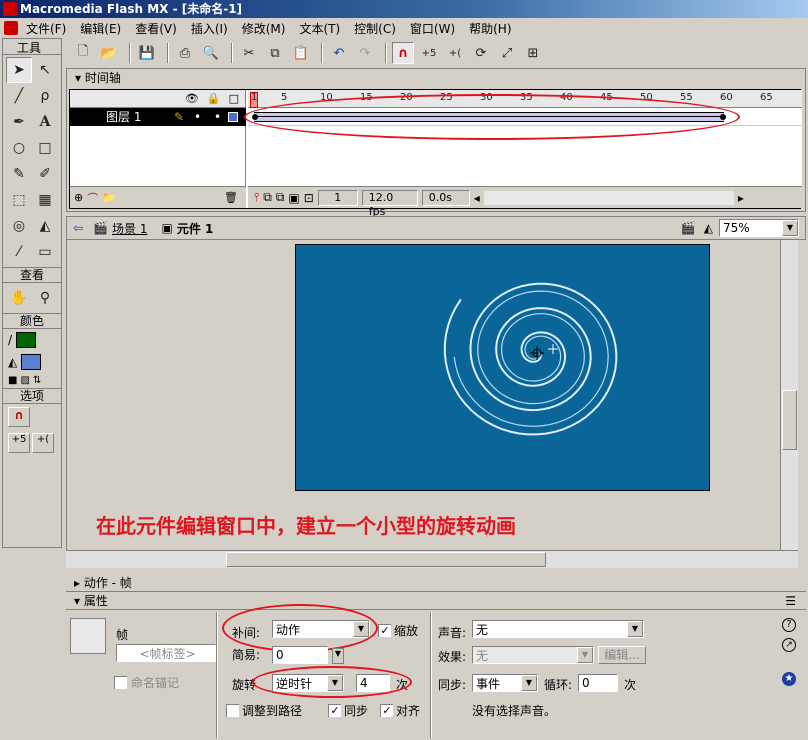 This screenshot has height=740, width=808. Describe the element at coordinates (78, 197) in the screenshot. I see `add-layer-icon: ⊕` at that location.